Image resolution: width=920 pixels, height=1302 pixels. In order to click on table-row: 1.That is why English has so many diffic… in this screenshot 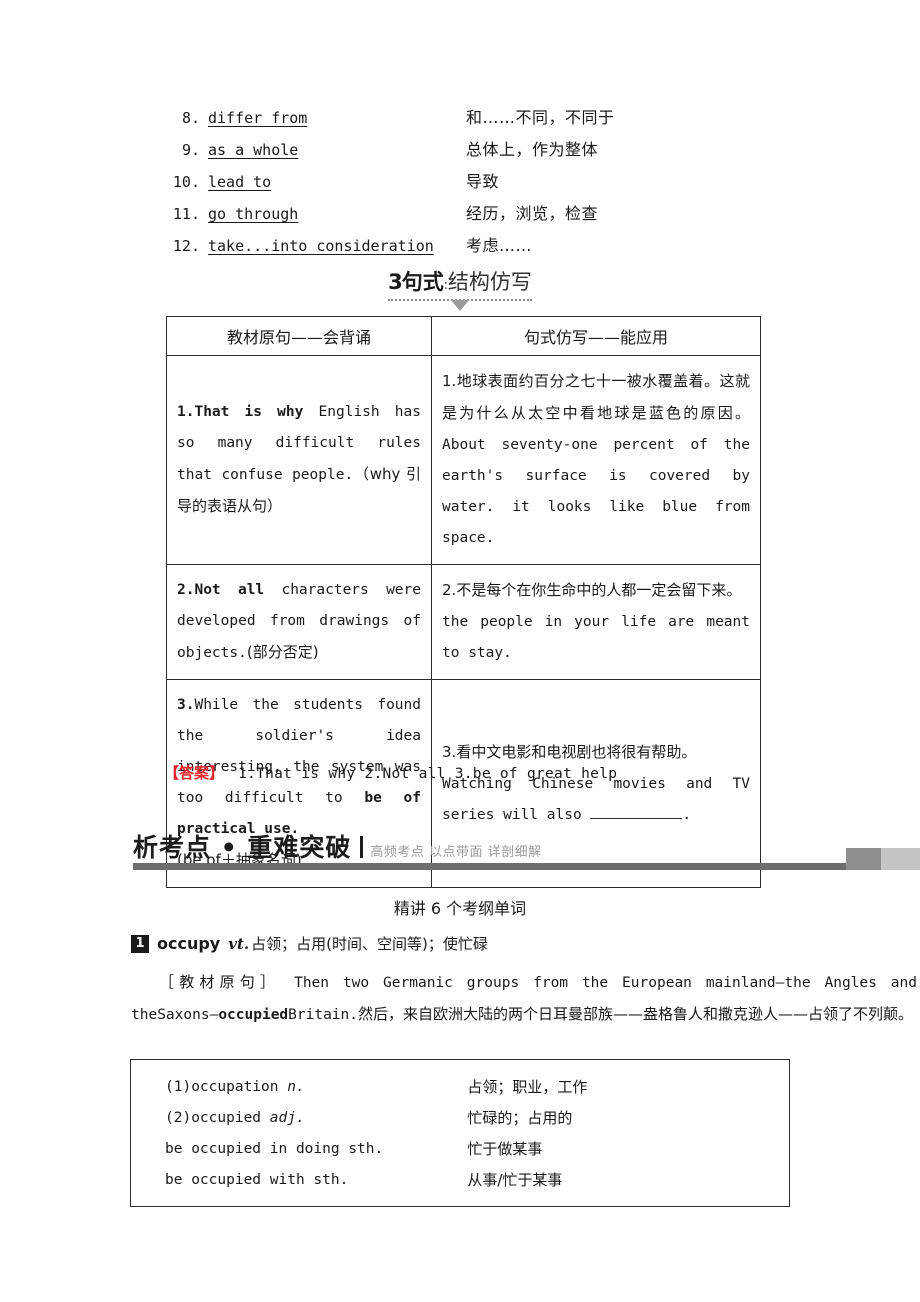, I will do `click(463, 460)`.